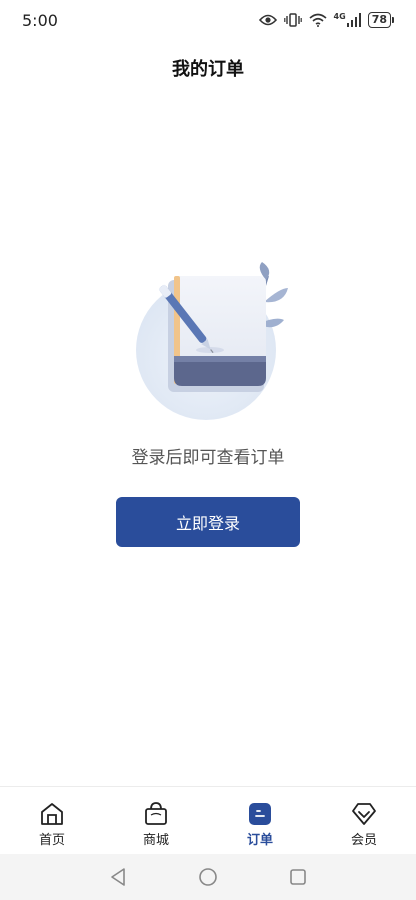  I want to click on battery-level: 78, so click(379, 20).